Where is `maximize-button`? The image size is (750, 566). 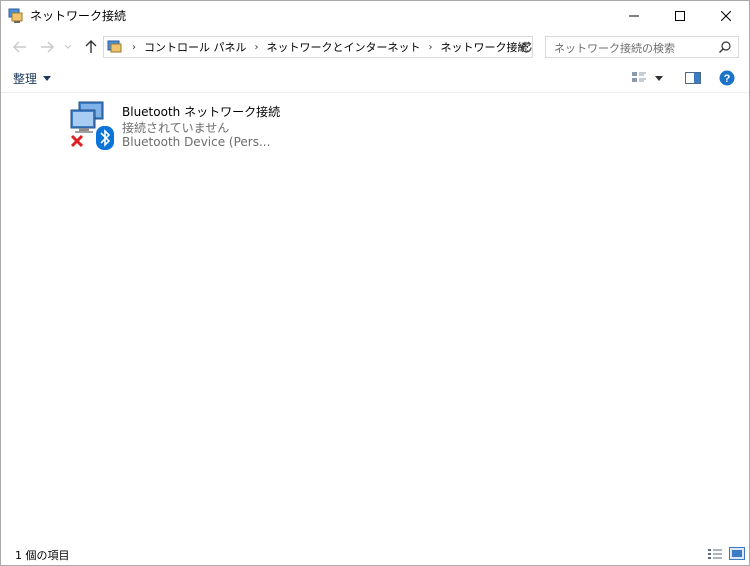 maximize-button is located at coordinates (680, 16).